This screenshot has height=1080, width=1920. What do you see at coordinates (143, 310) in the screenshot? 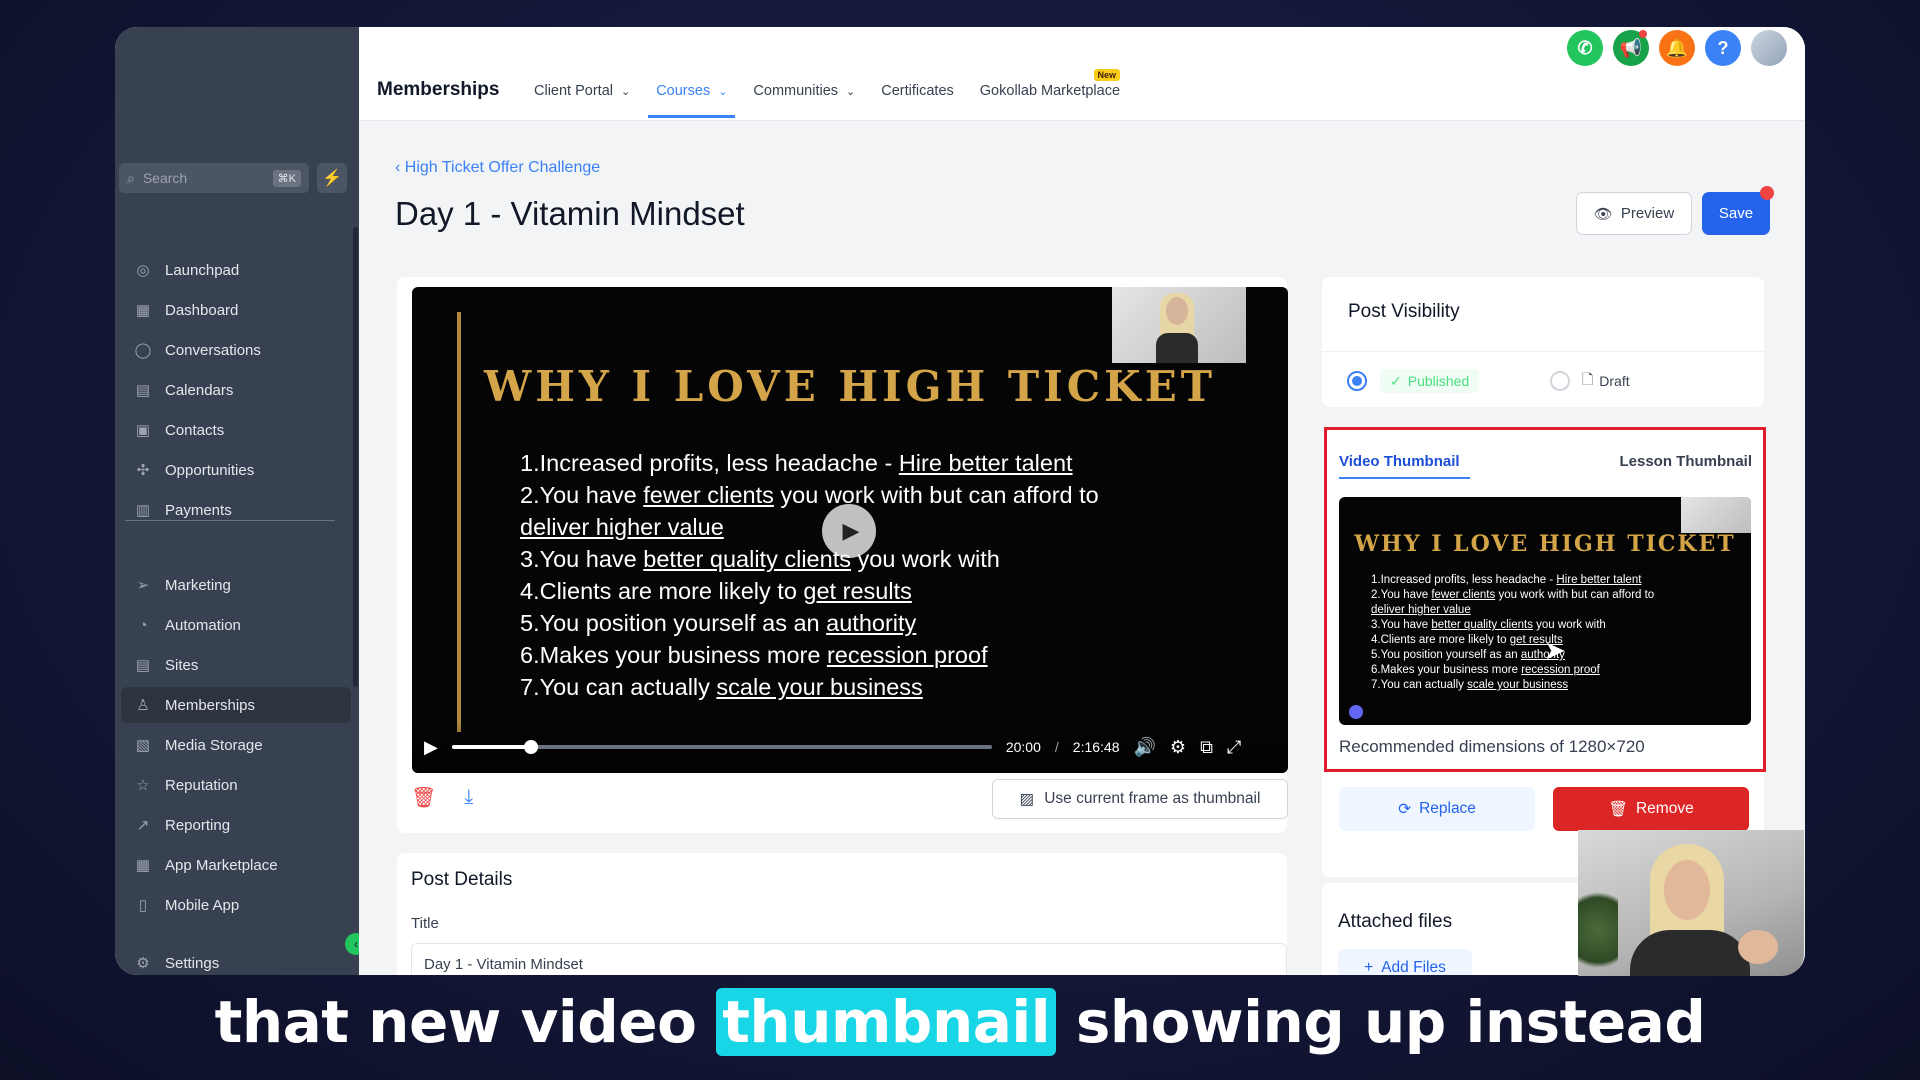
I see `dashboard-icon: ▦` at bounding box center [143, 310].